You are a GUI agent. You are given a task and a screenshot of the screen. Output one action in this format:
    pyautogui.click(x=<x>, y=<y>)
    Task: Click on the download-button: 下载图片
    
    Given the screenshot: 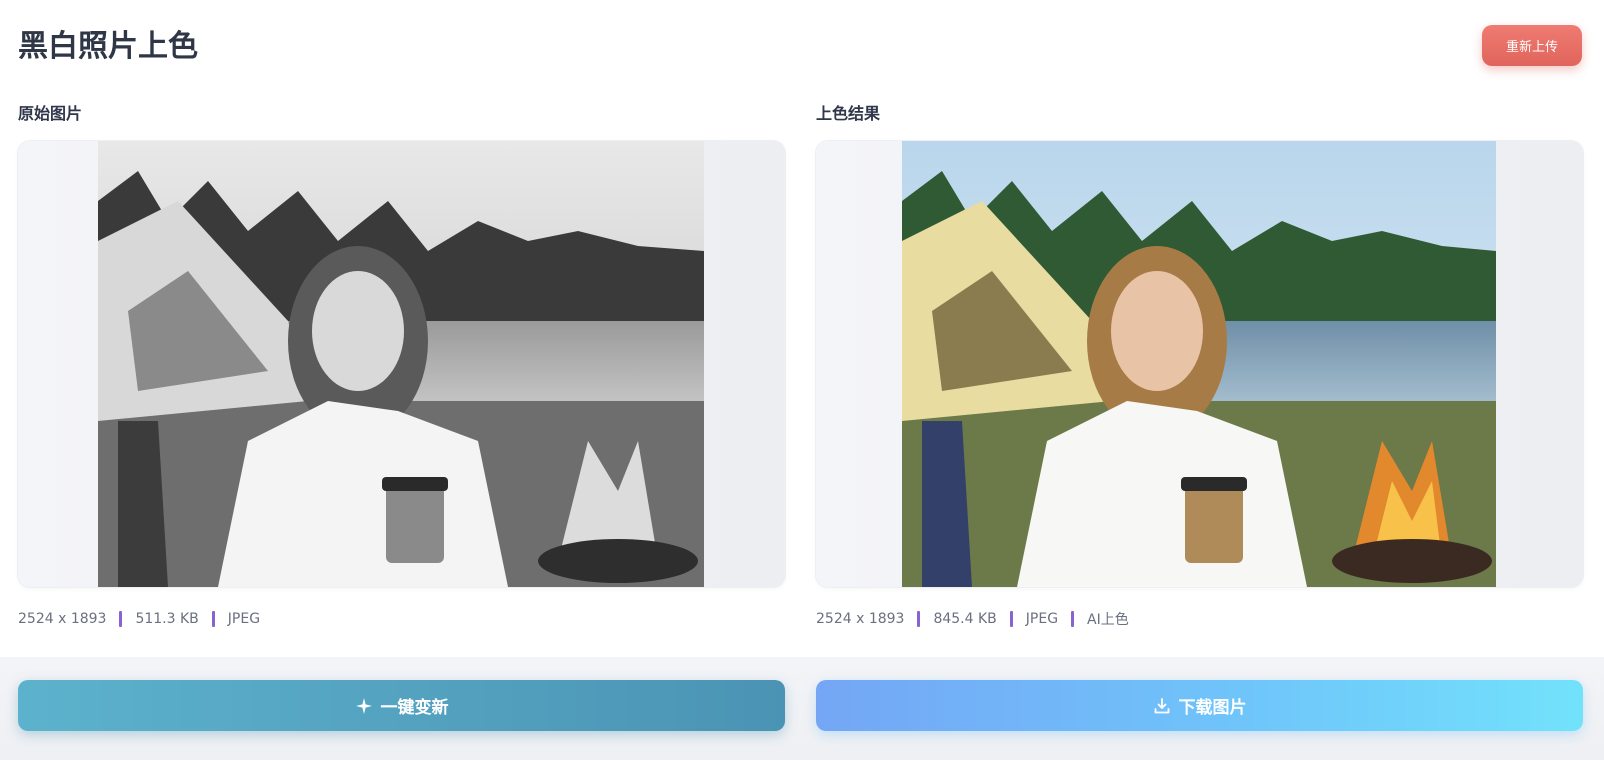 What is the action you would take?
    pyautogui.click(x=1199, y=705)
    